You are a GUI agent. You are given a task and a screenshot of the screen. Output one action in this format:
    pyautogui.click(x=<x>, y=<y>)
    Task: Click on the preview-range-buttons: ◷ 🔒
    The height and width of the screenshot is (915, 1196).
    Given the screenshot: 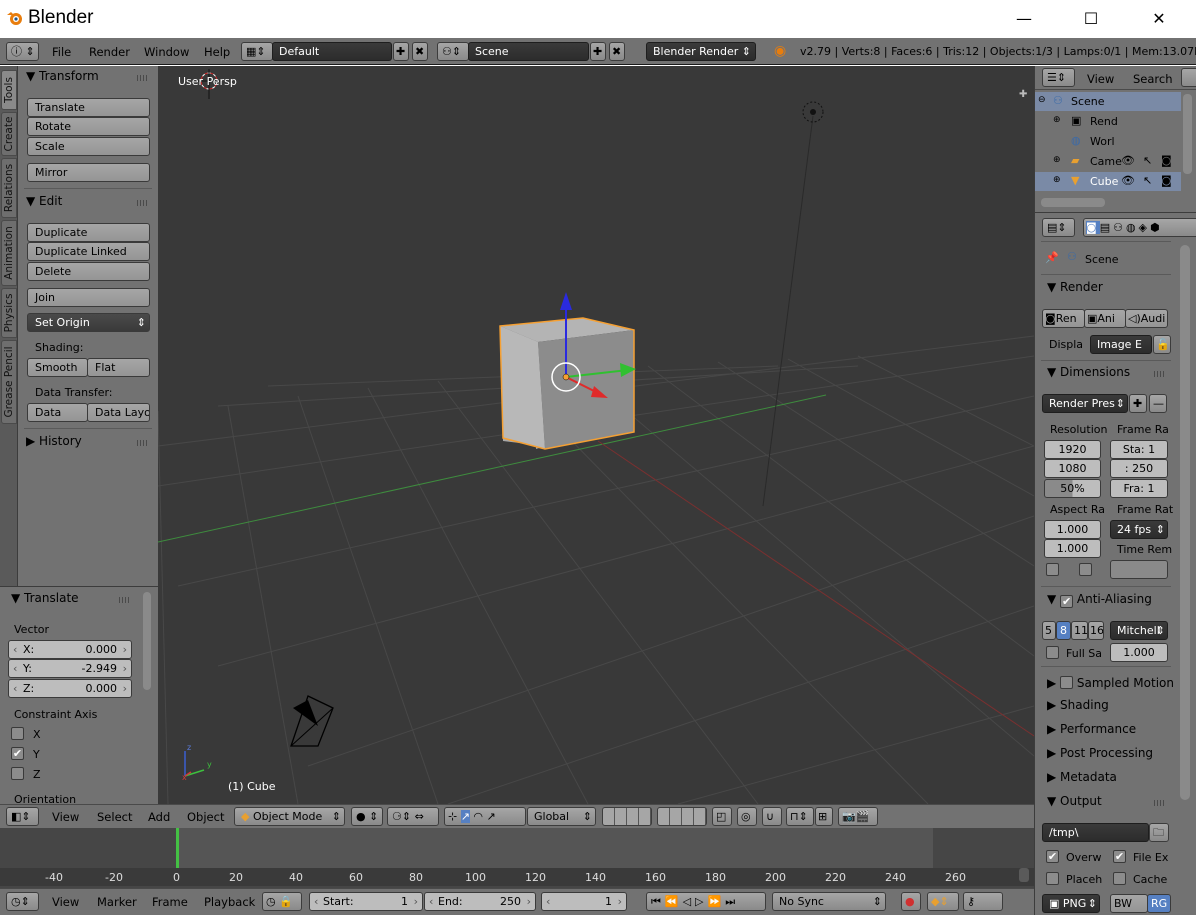 What is the action you would take?
    pyautogui.click(x=282, y=901)
    